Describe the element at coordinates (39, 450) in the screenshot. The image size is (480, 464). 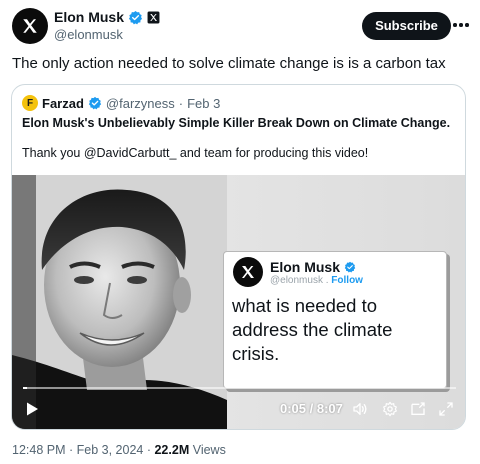
I see `tweet-time: 12:48 PM` at that location.